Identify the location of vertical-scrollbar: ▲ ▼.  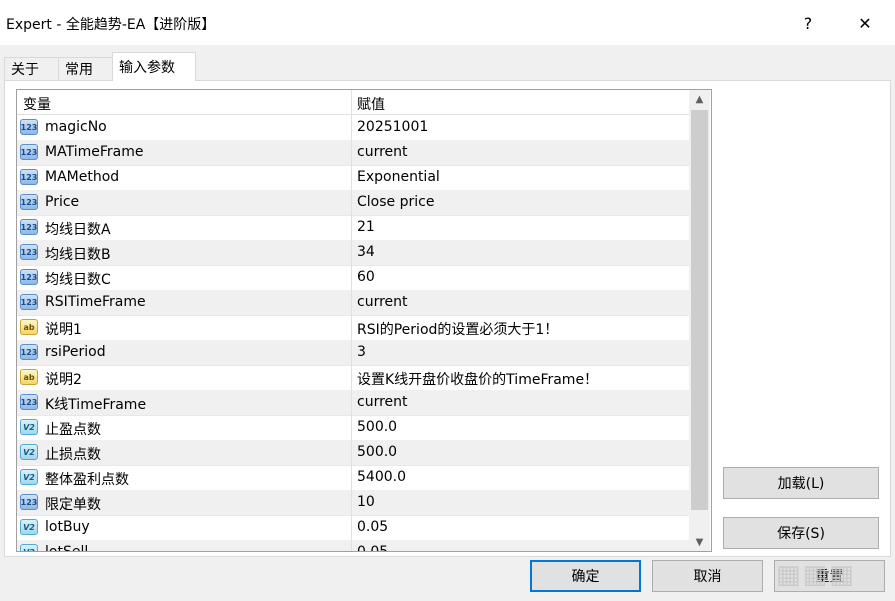
(699, 320).